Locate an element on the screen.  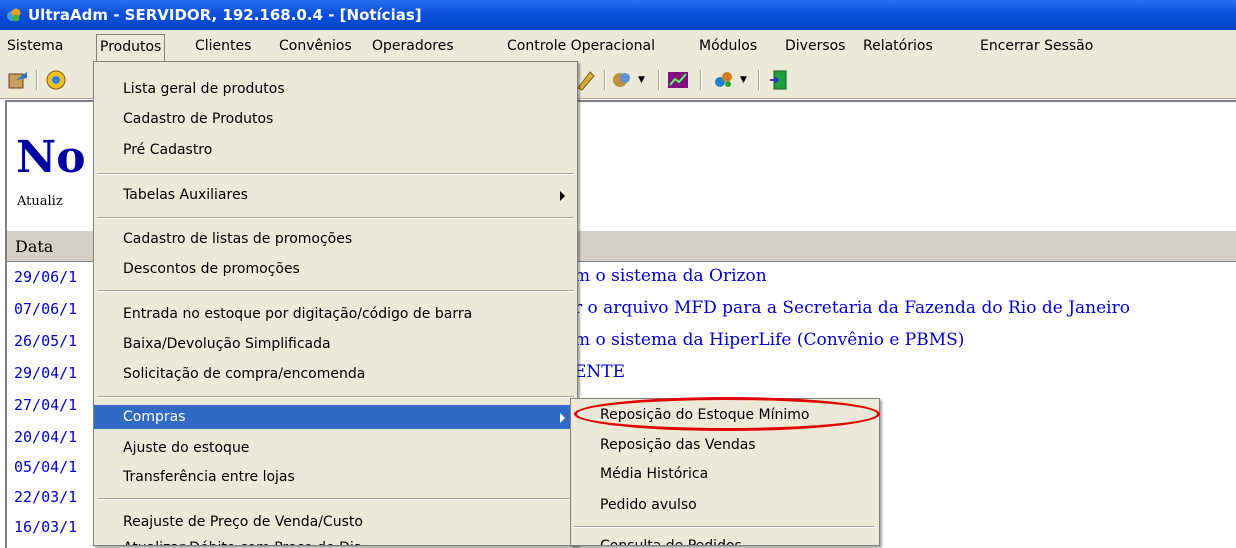
news-date: 29/04/1 is located at coordinates (45, 373).